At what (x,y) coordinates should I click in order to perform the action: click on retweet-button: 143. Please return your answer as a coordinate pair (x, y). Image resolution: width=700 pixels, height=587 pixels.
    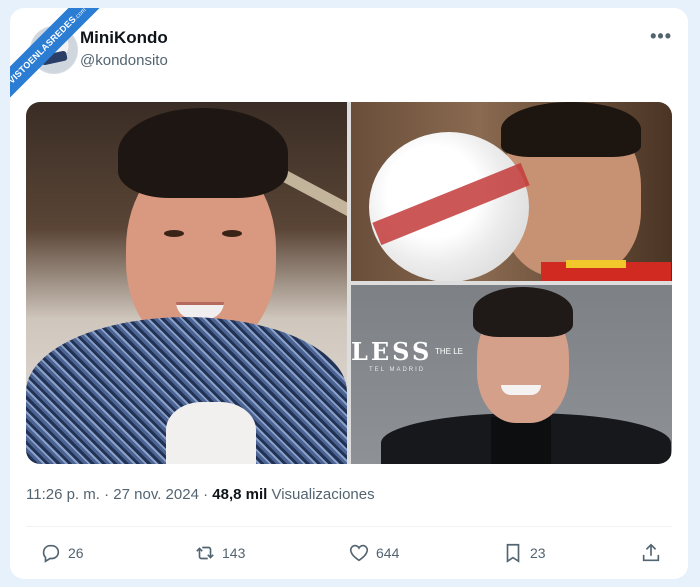
    Looking at the image, I should click on (219, 553).